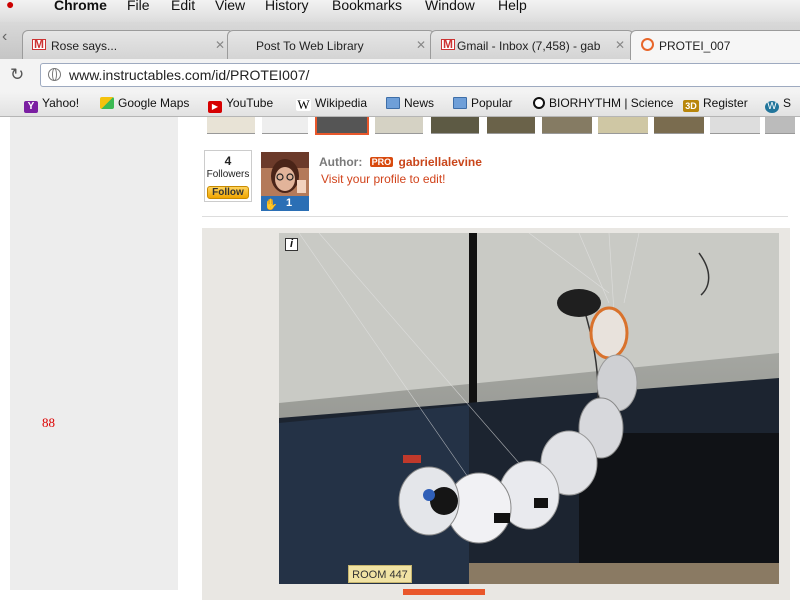  I want to click on divider, so click(495, 216).